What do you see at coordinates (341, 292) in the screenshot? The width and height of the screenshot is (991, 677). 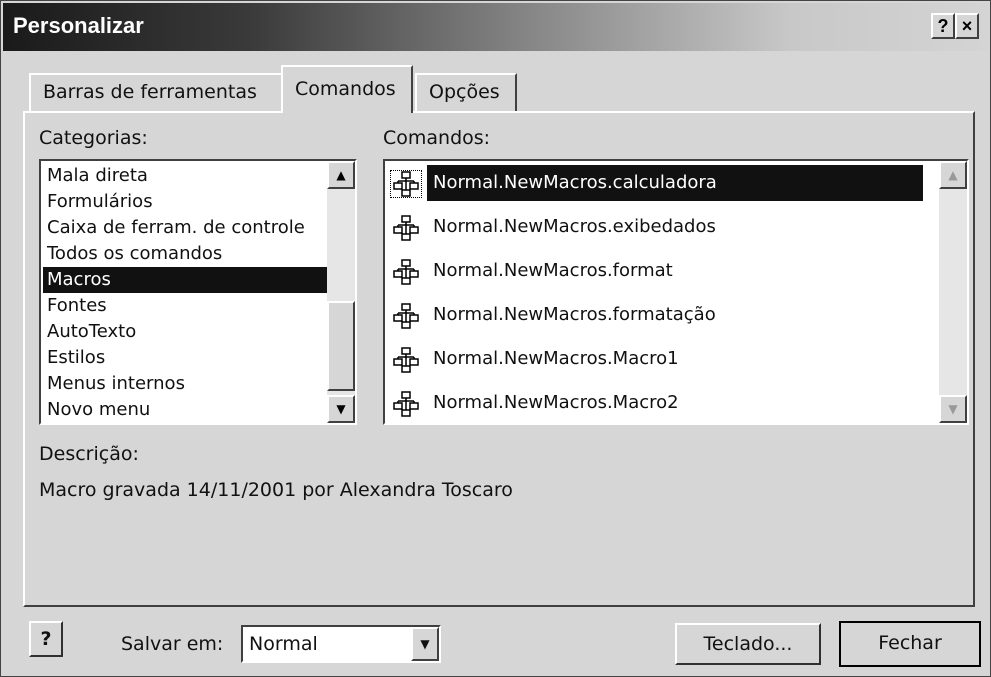 I see `categorias-scrollbar: ▲ ▼` at bounding box center [341, 292].